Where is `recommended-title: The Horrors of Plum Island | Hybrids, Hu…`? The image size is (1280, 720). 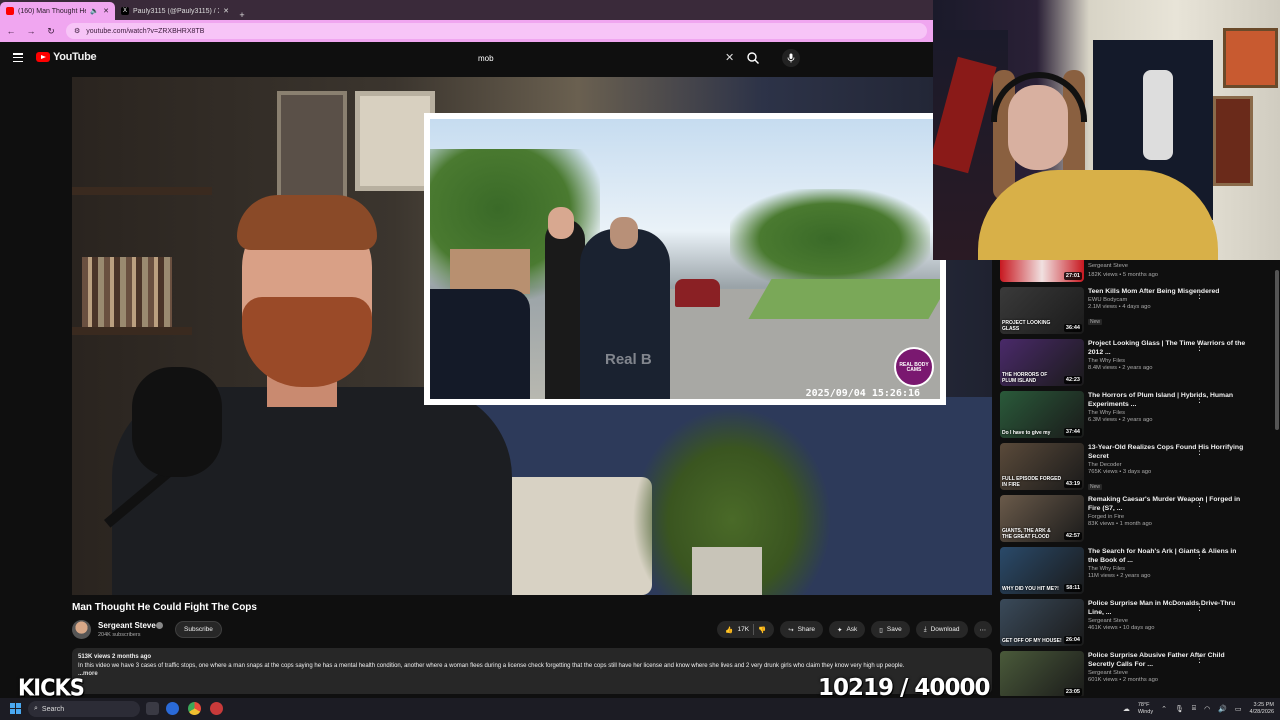 recommended-title: The Horrors of Plum Island | Hybrids, Hu… is located at coordinates (1168, 400).